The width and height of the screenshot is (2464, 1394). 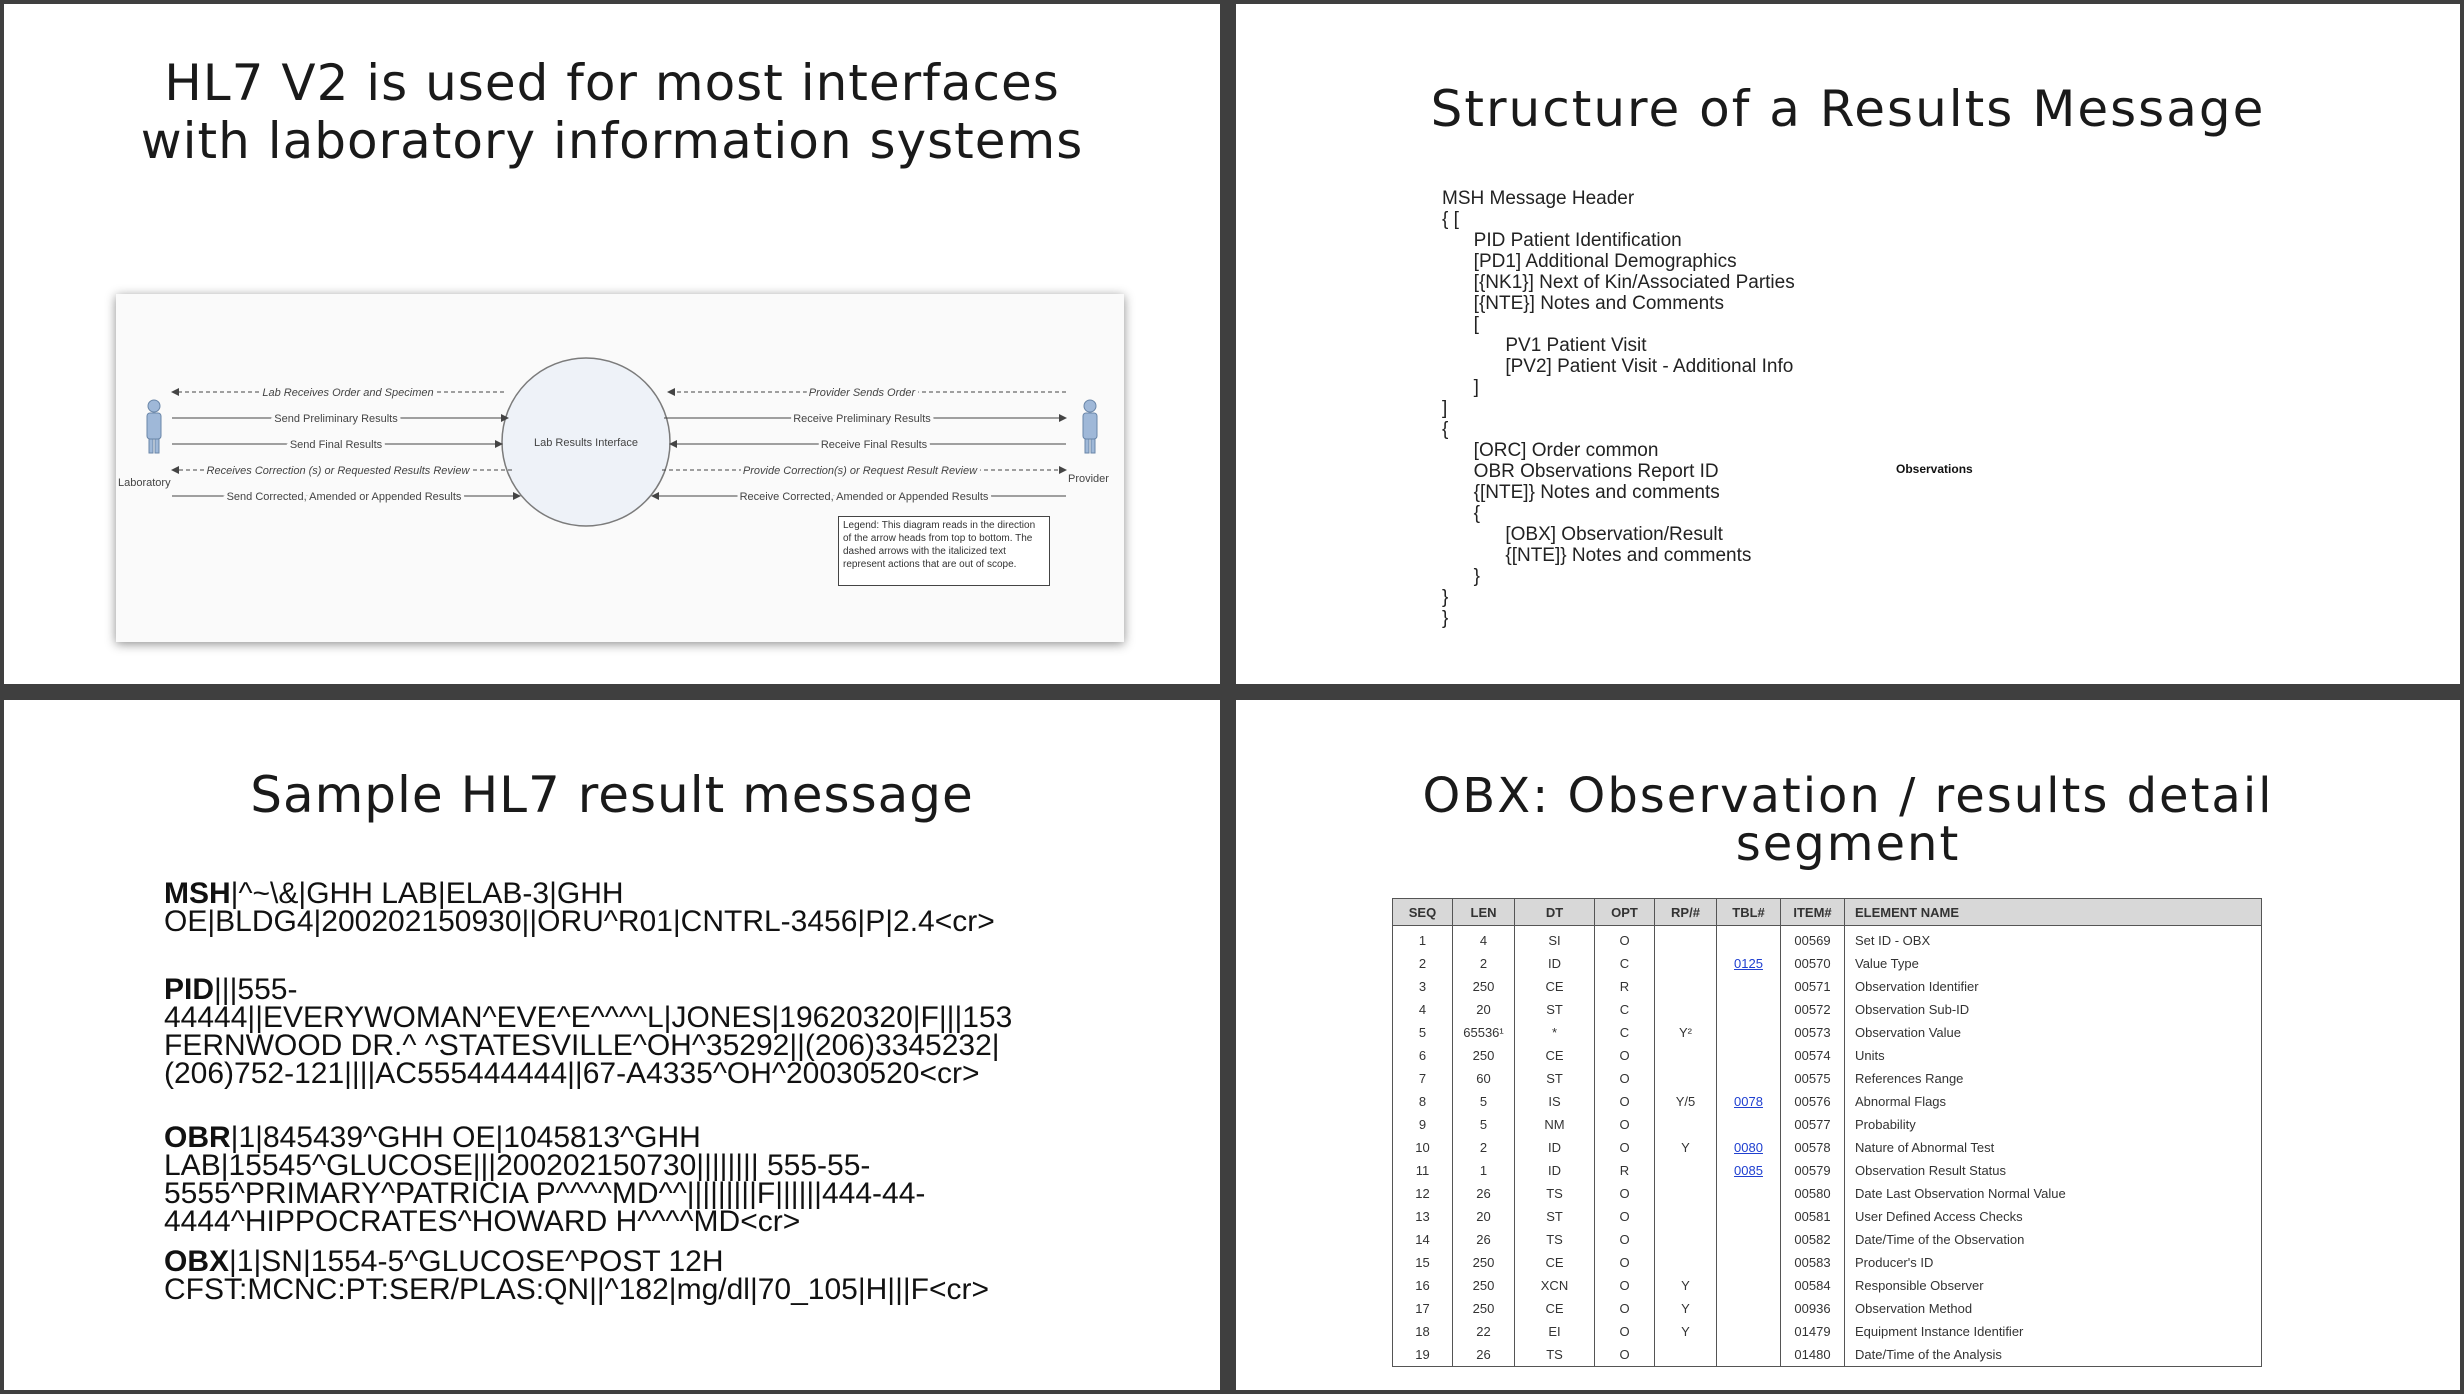 I want to click on table-cell: 01480, so click(x=1812, y=1355).